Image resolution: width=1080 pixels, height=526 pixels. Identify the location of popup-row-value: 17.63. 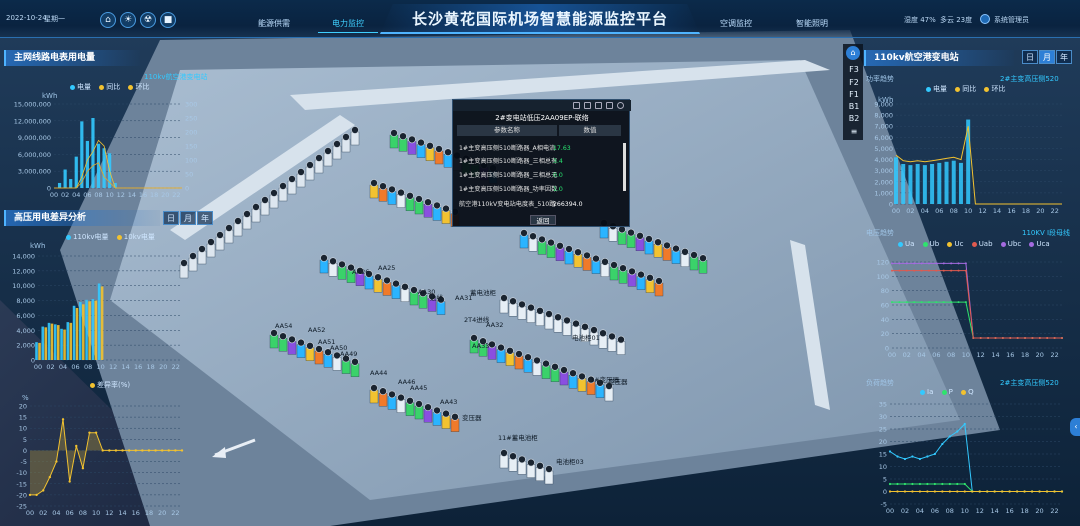
(562, 148).